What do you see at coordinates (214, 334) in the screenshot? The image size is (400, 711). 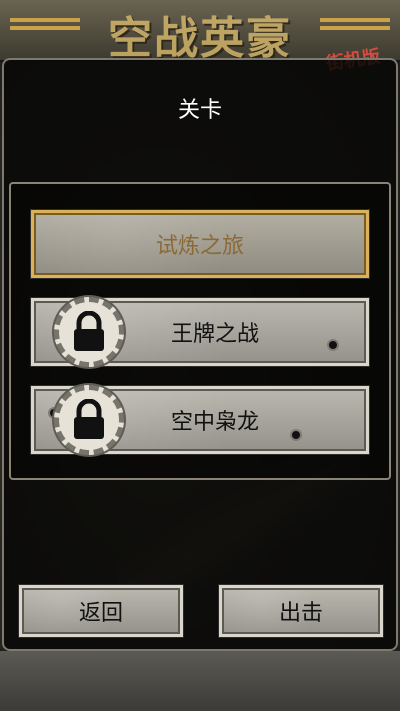 I see `level-label: 王牌之战` at bounding box center [214, 334].